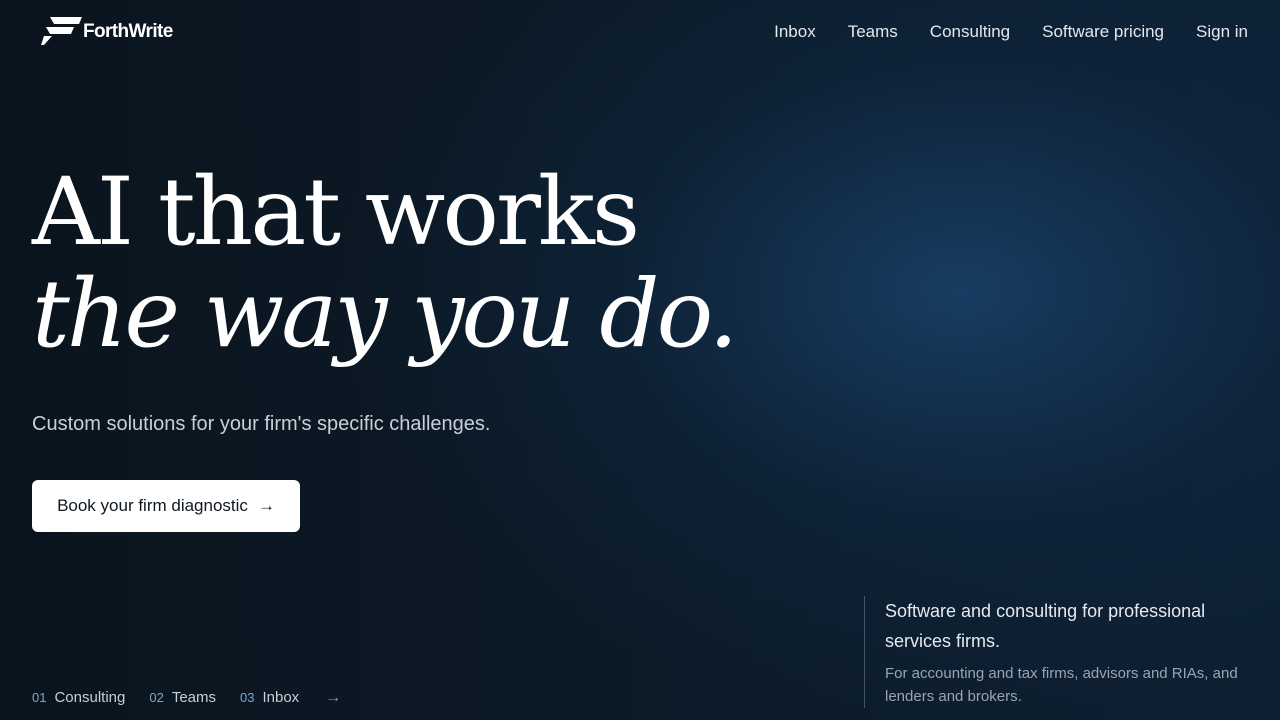 This screenshot has height=720, width=1280. What do you see at coordinates (61, 31) in the screenshot?
I see `forthwrite-logo-icon` at bounding box center [61, 31].